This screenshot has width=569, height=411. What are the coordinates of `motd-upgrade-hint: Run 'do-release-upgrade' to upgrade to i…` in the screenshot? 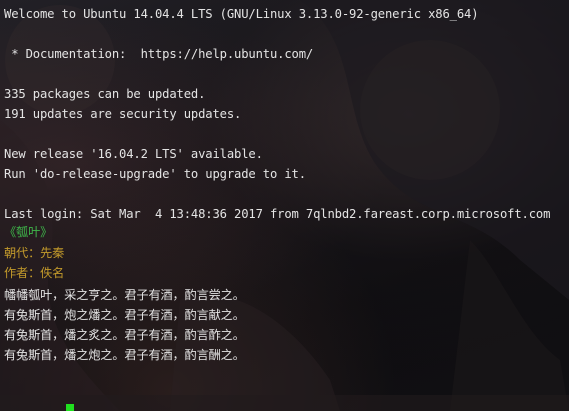 It's located at (155, 174).